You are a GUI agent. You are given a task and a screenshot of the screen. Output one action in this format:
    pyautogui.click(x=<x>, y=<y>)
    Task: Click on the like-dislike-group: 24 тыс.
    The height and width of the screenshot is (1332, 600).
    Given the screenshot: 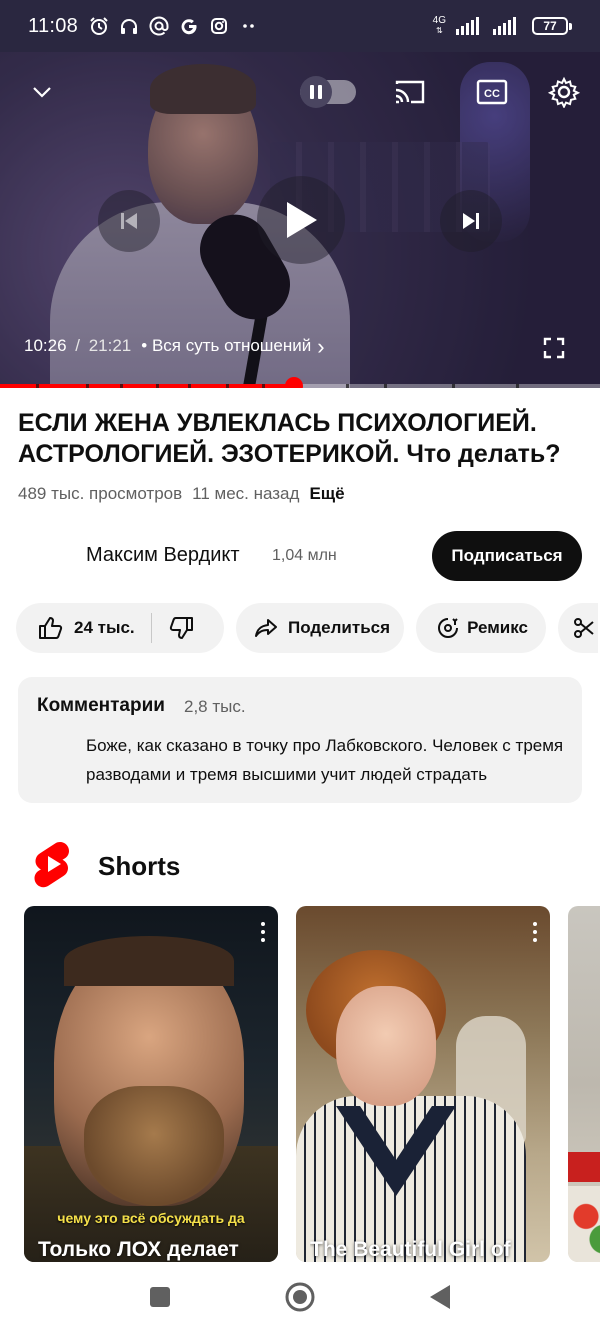 What is the action you would take?
    pyautogui.click(x=120, y=628)
    